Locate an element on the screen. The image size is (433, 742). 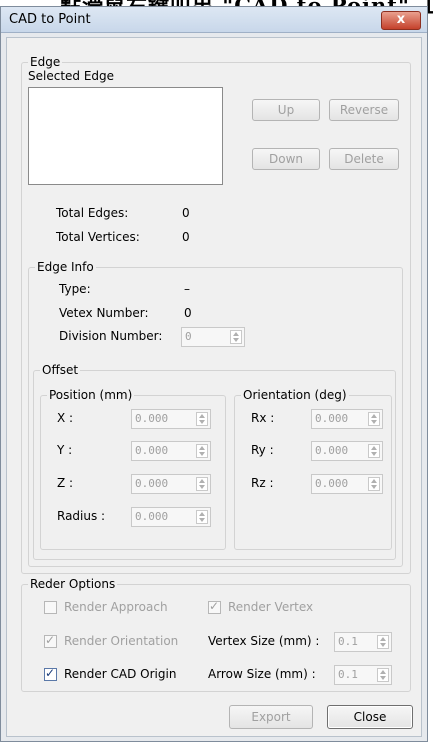
radius-spinner: 0.000 is located at coordinates (171, 517).